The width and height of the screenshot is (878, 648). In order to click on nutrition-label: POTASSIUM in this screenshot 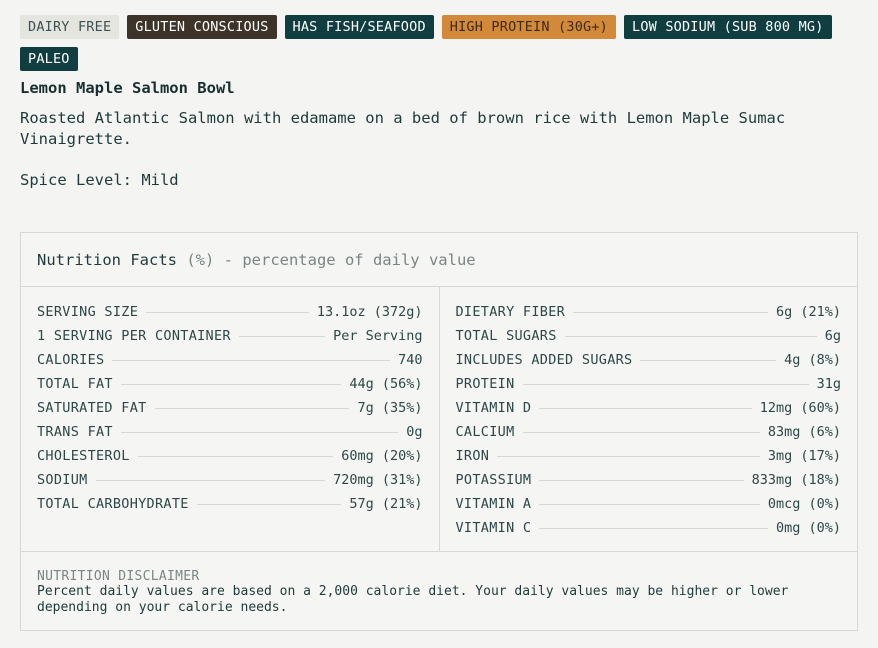, I will do `click(493, 480)`.